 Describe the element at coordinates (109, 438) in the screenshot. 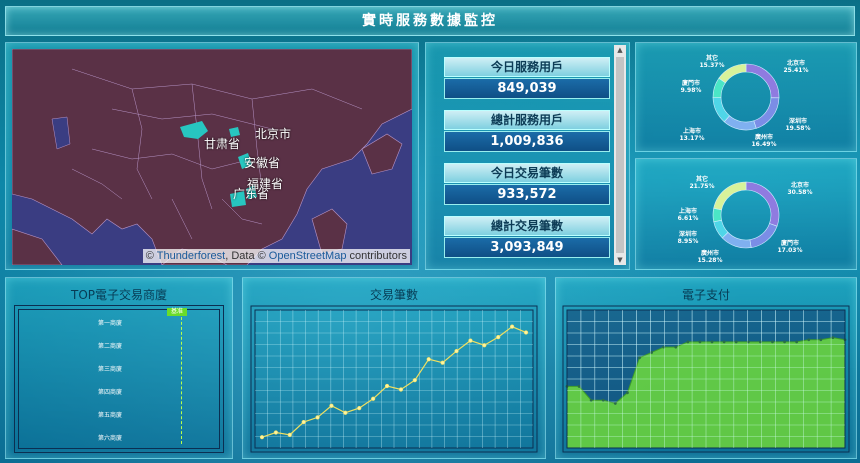

I see `rank-label: 第六商廈` at that location.